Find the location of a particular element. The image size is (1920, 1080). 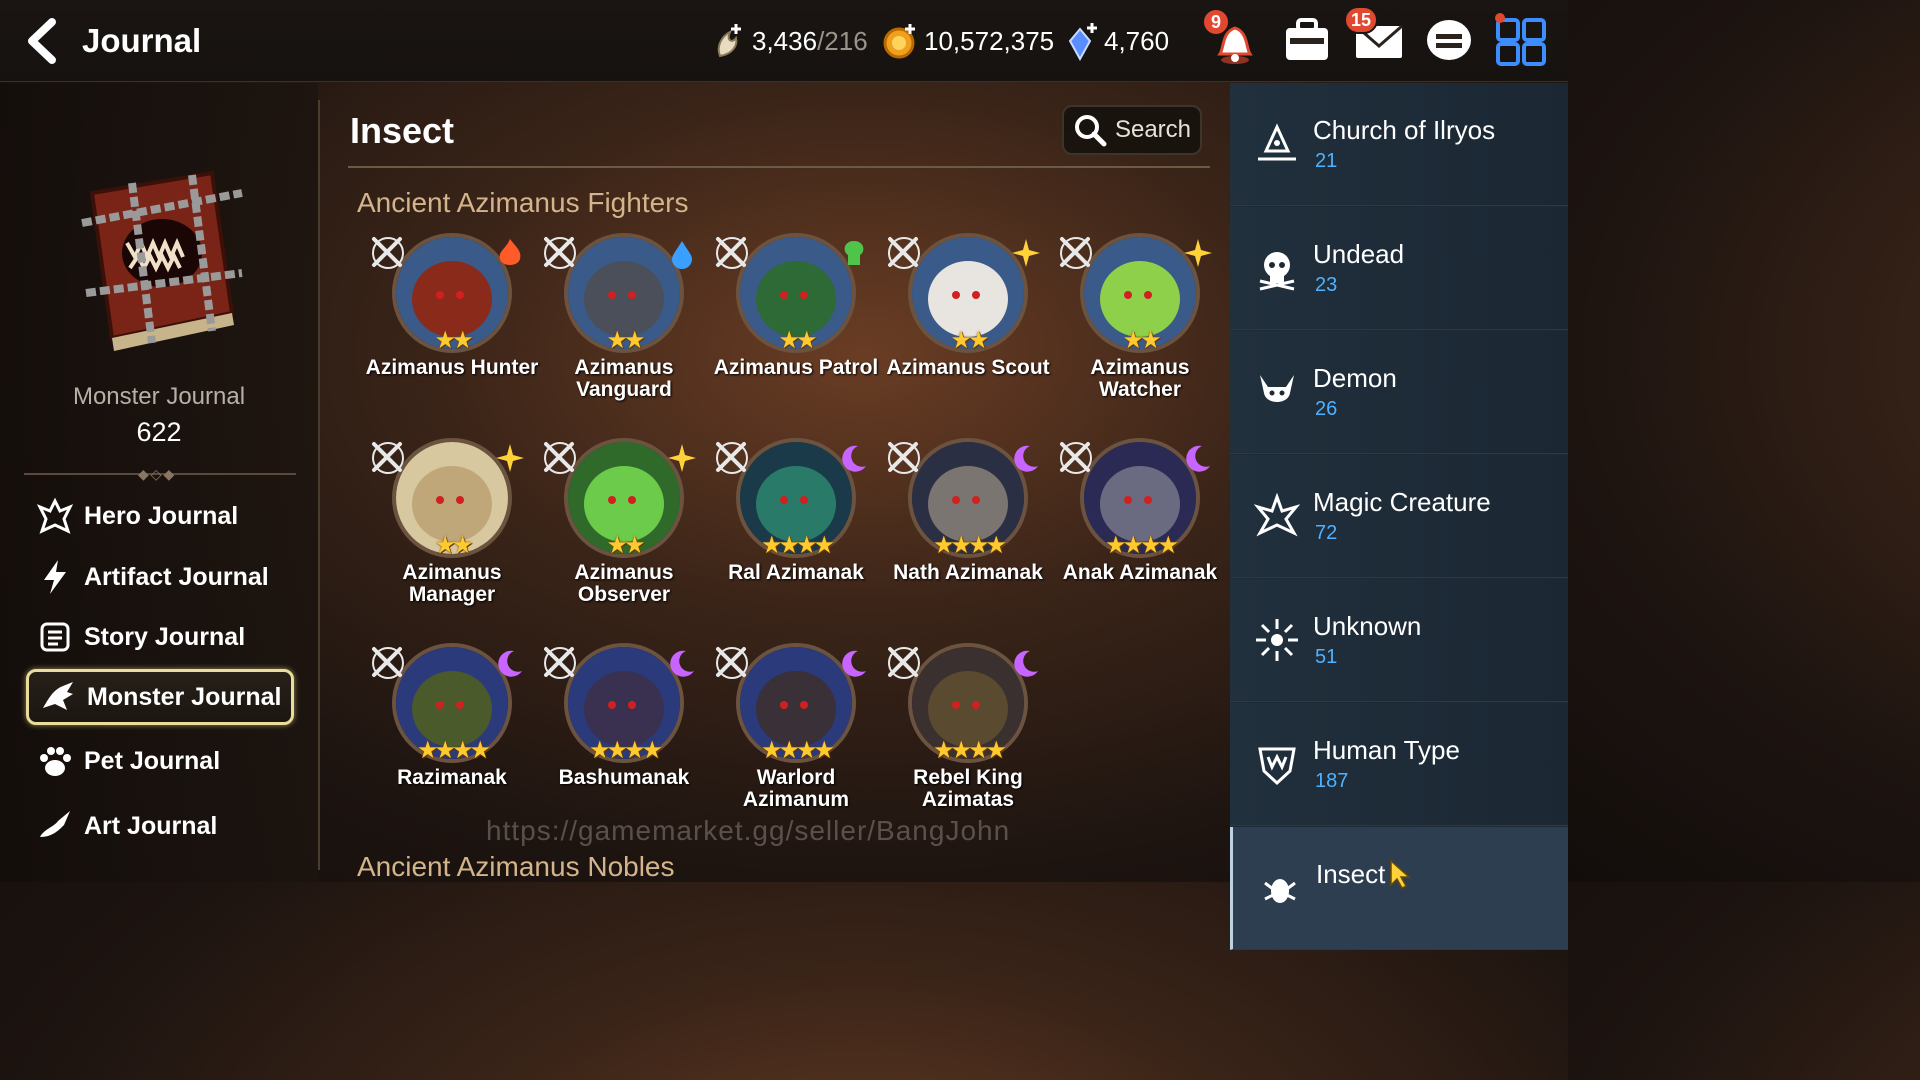

monster-card: ★★★★ Ral Azimanak is located at coordinates (794, 533).